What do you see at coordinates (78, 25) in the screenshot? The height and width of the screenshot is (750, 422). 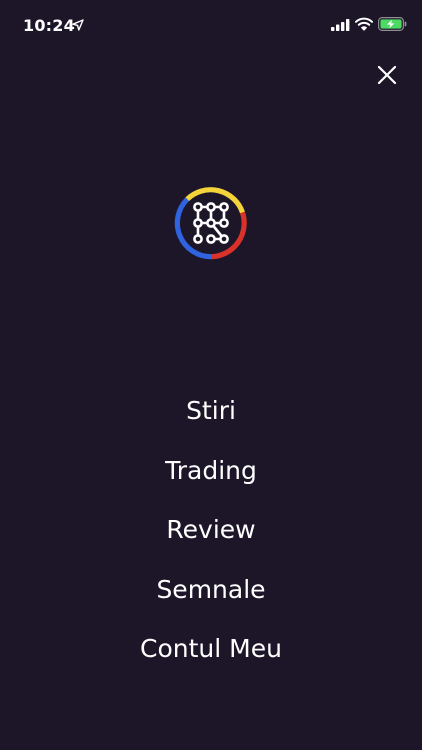 I see `location-arrow-icon` at bounding box center [78, 25].